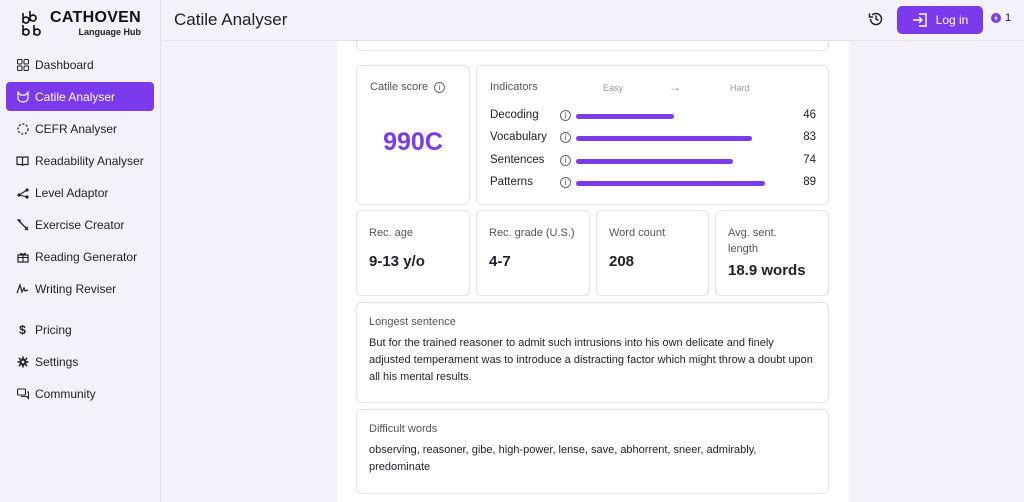  What do you see at coordinates (518, 137) in the screenshot?
I see `indicator-name: Vocabulary` at bounding box center [518, 137].